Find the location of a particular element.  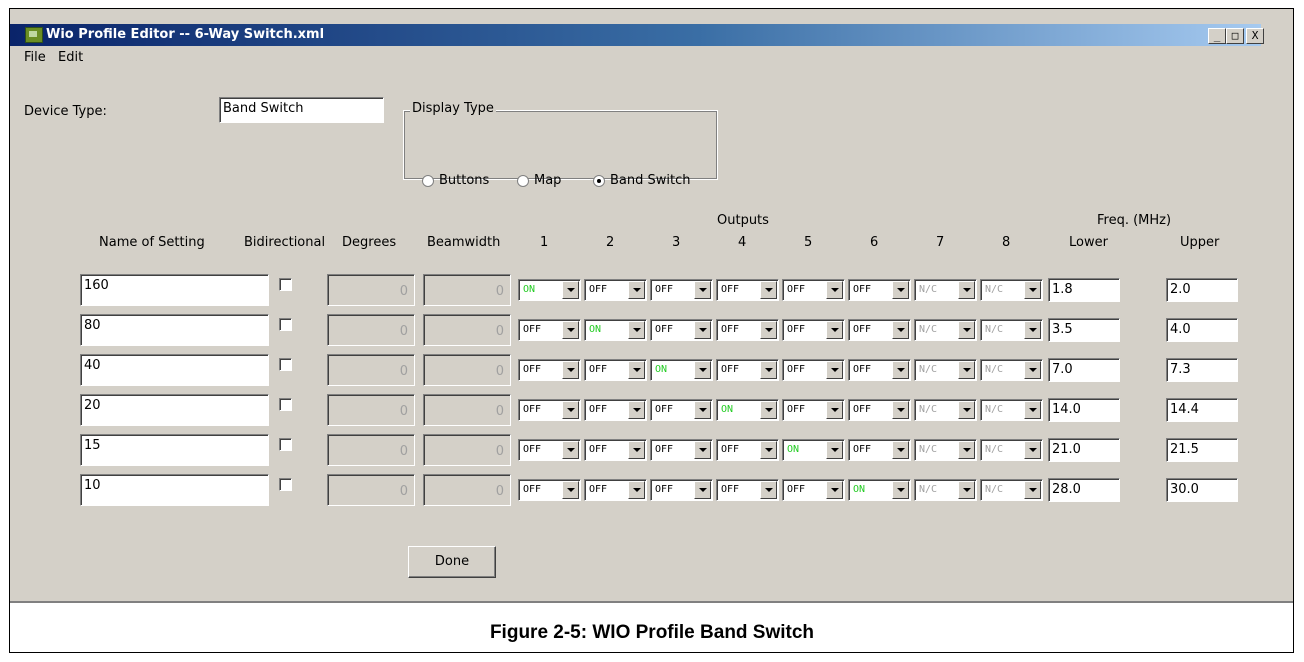

output-5-select: ON is located at coordinates (813, 450).